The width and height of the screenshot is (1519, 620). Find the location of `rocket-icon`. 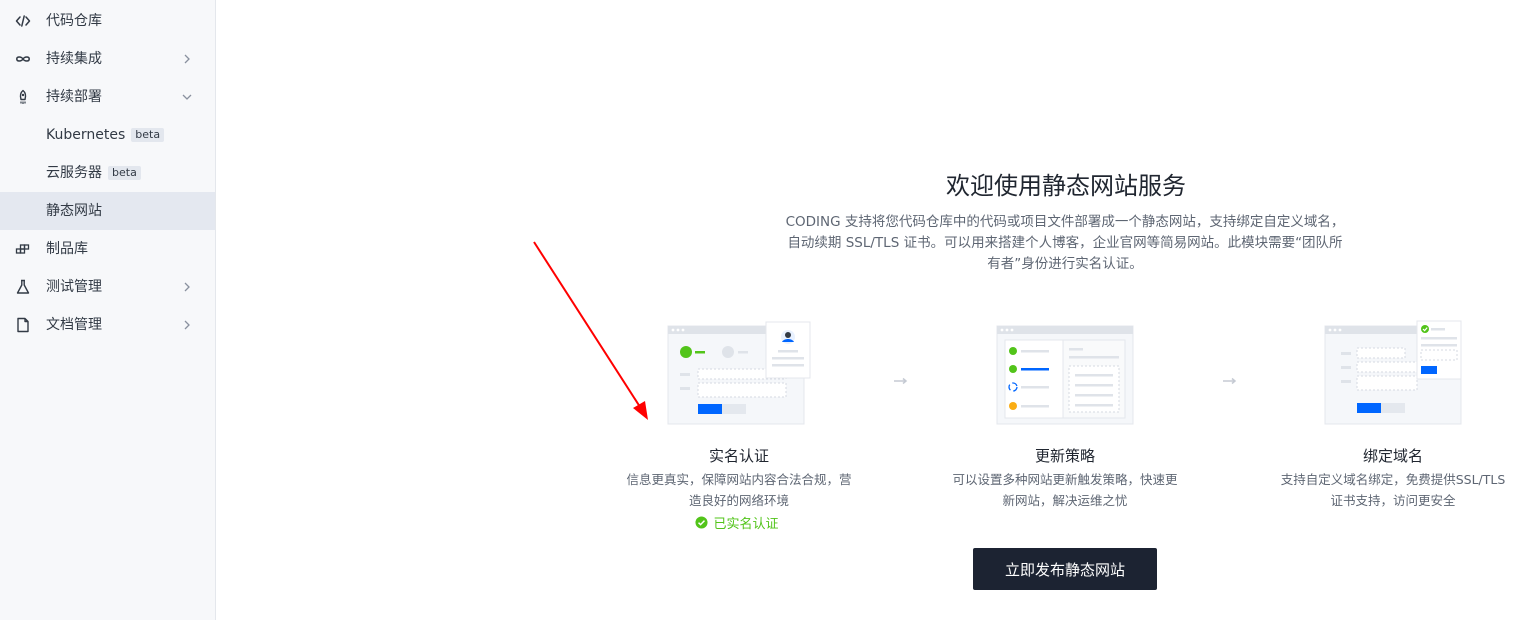

rocket-icon is located at coordinates (23, 97).